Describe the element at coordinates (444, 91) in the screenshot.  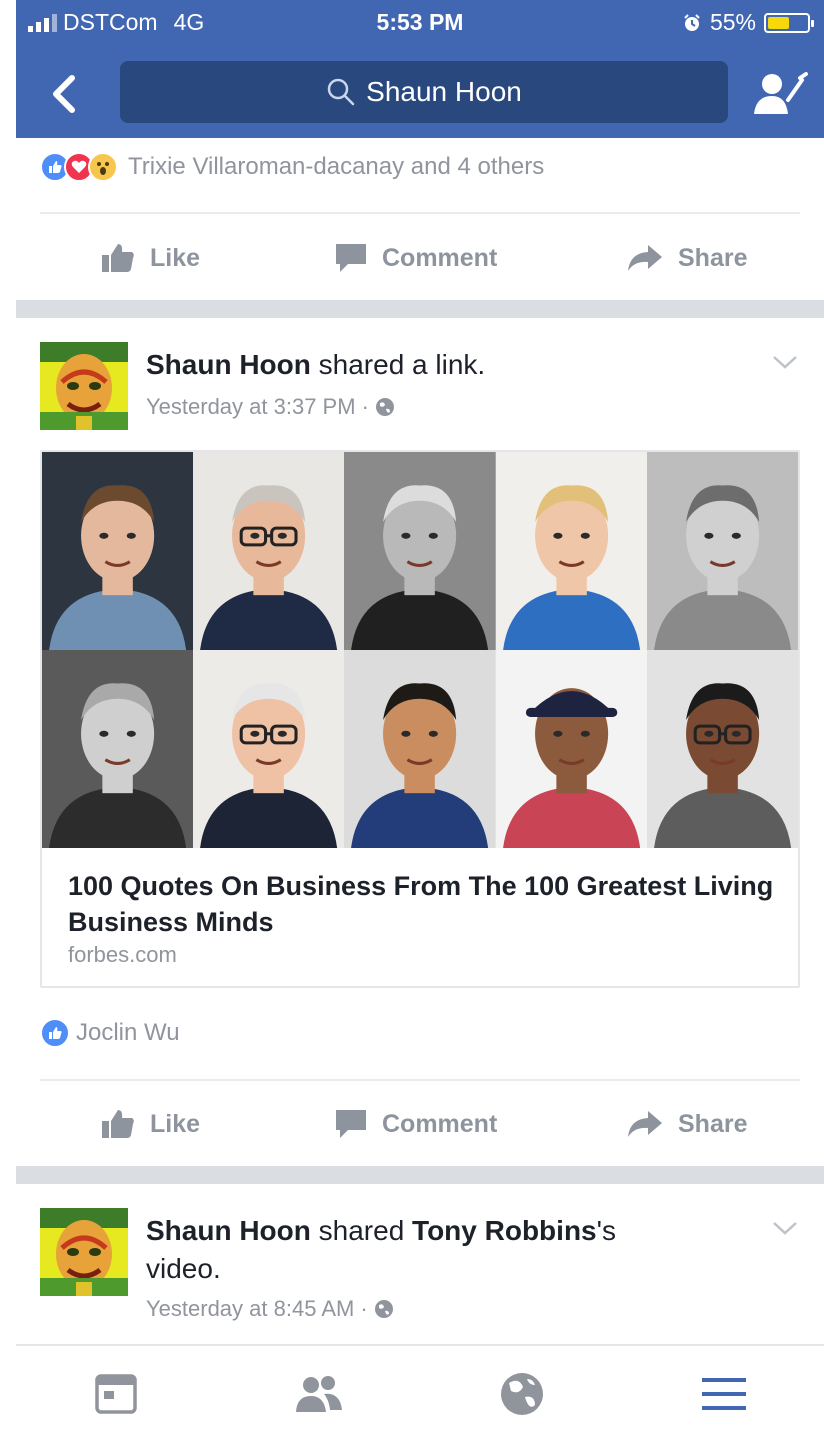
I see `search-text: Shaun Hoon` at that location.